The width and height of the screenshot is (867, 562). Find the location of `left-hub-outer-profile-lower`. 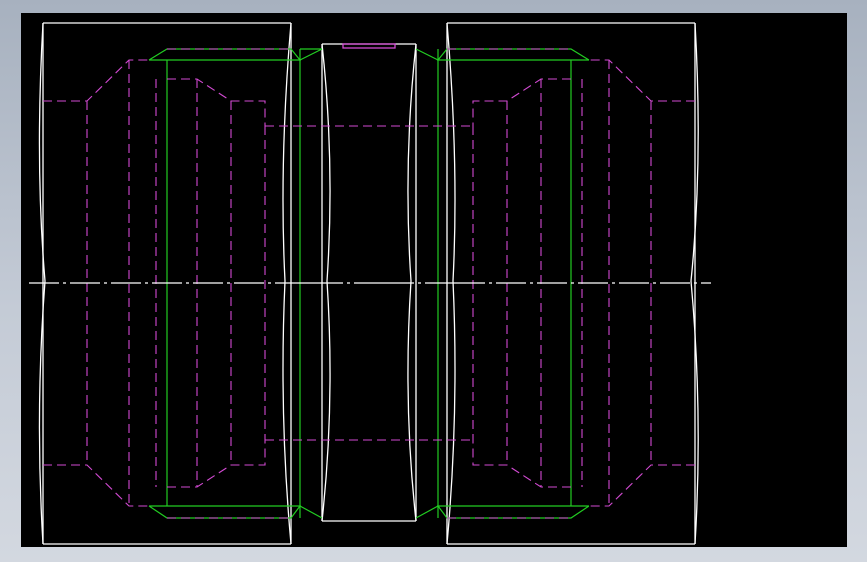

left-hub-outer-profile-lower is located at coordinates (42, 412).